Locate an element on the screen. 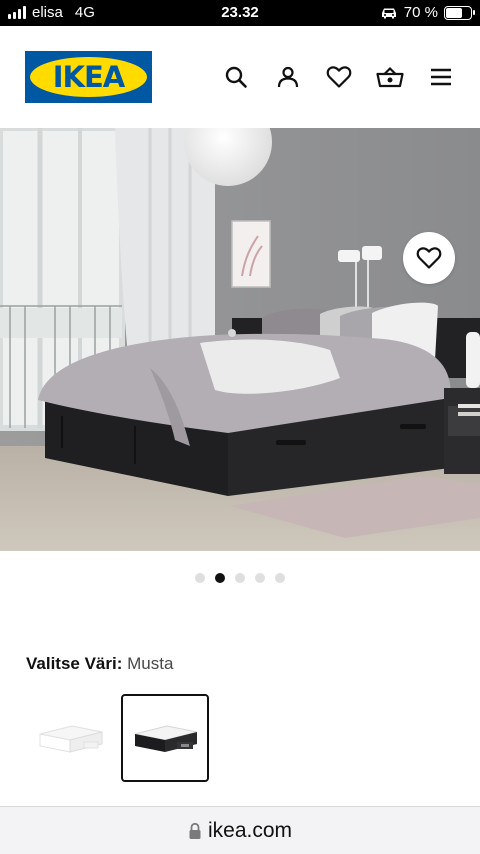 Image resolution: width=480 pixels, height=854 pixels. color-selector-label: Valitse Väri: Musta is located at coordinates (99, 664).